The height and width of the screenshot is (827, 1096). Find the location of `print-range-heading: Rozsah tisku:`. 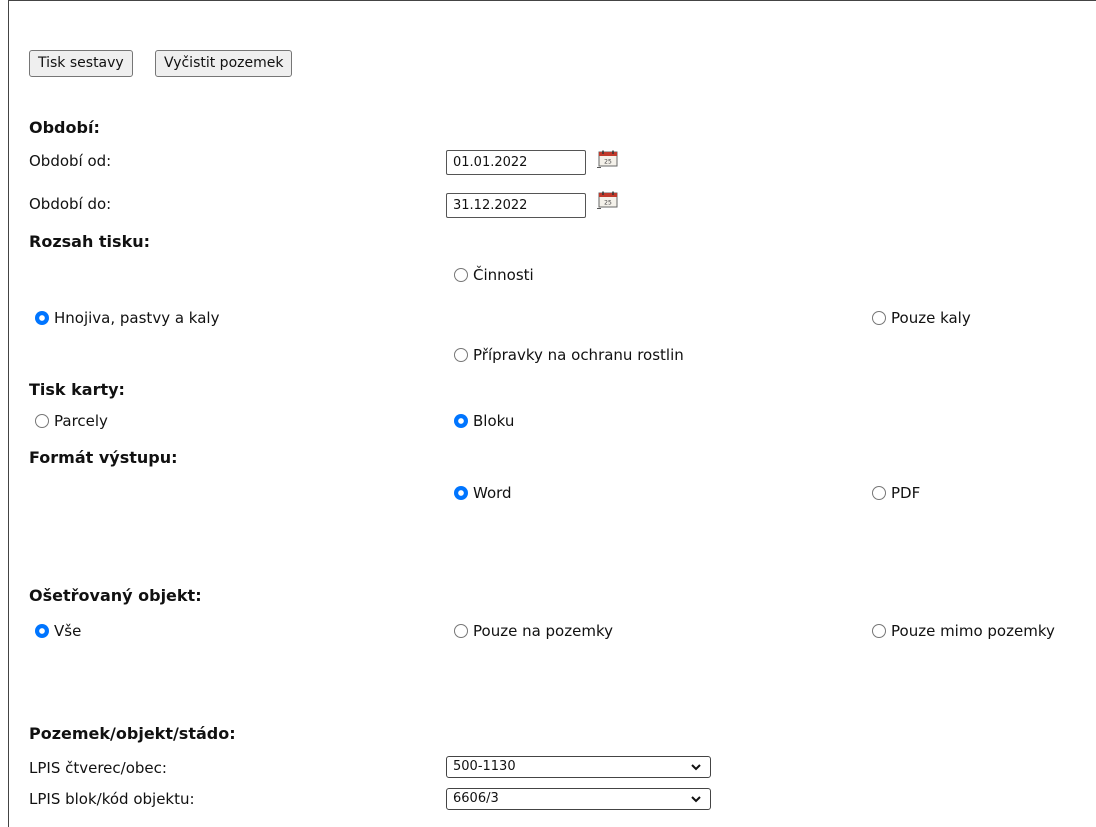

print-range-heading: Rozsah tisku: is located at coordinates (89, 241).